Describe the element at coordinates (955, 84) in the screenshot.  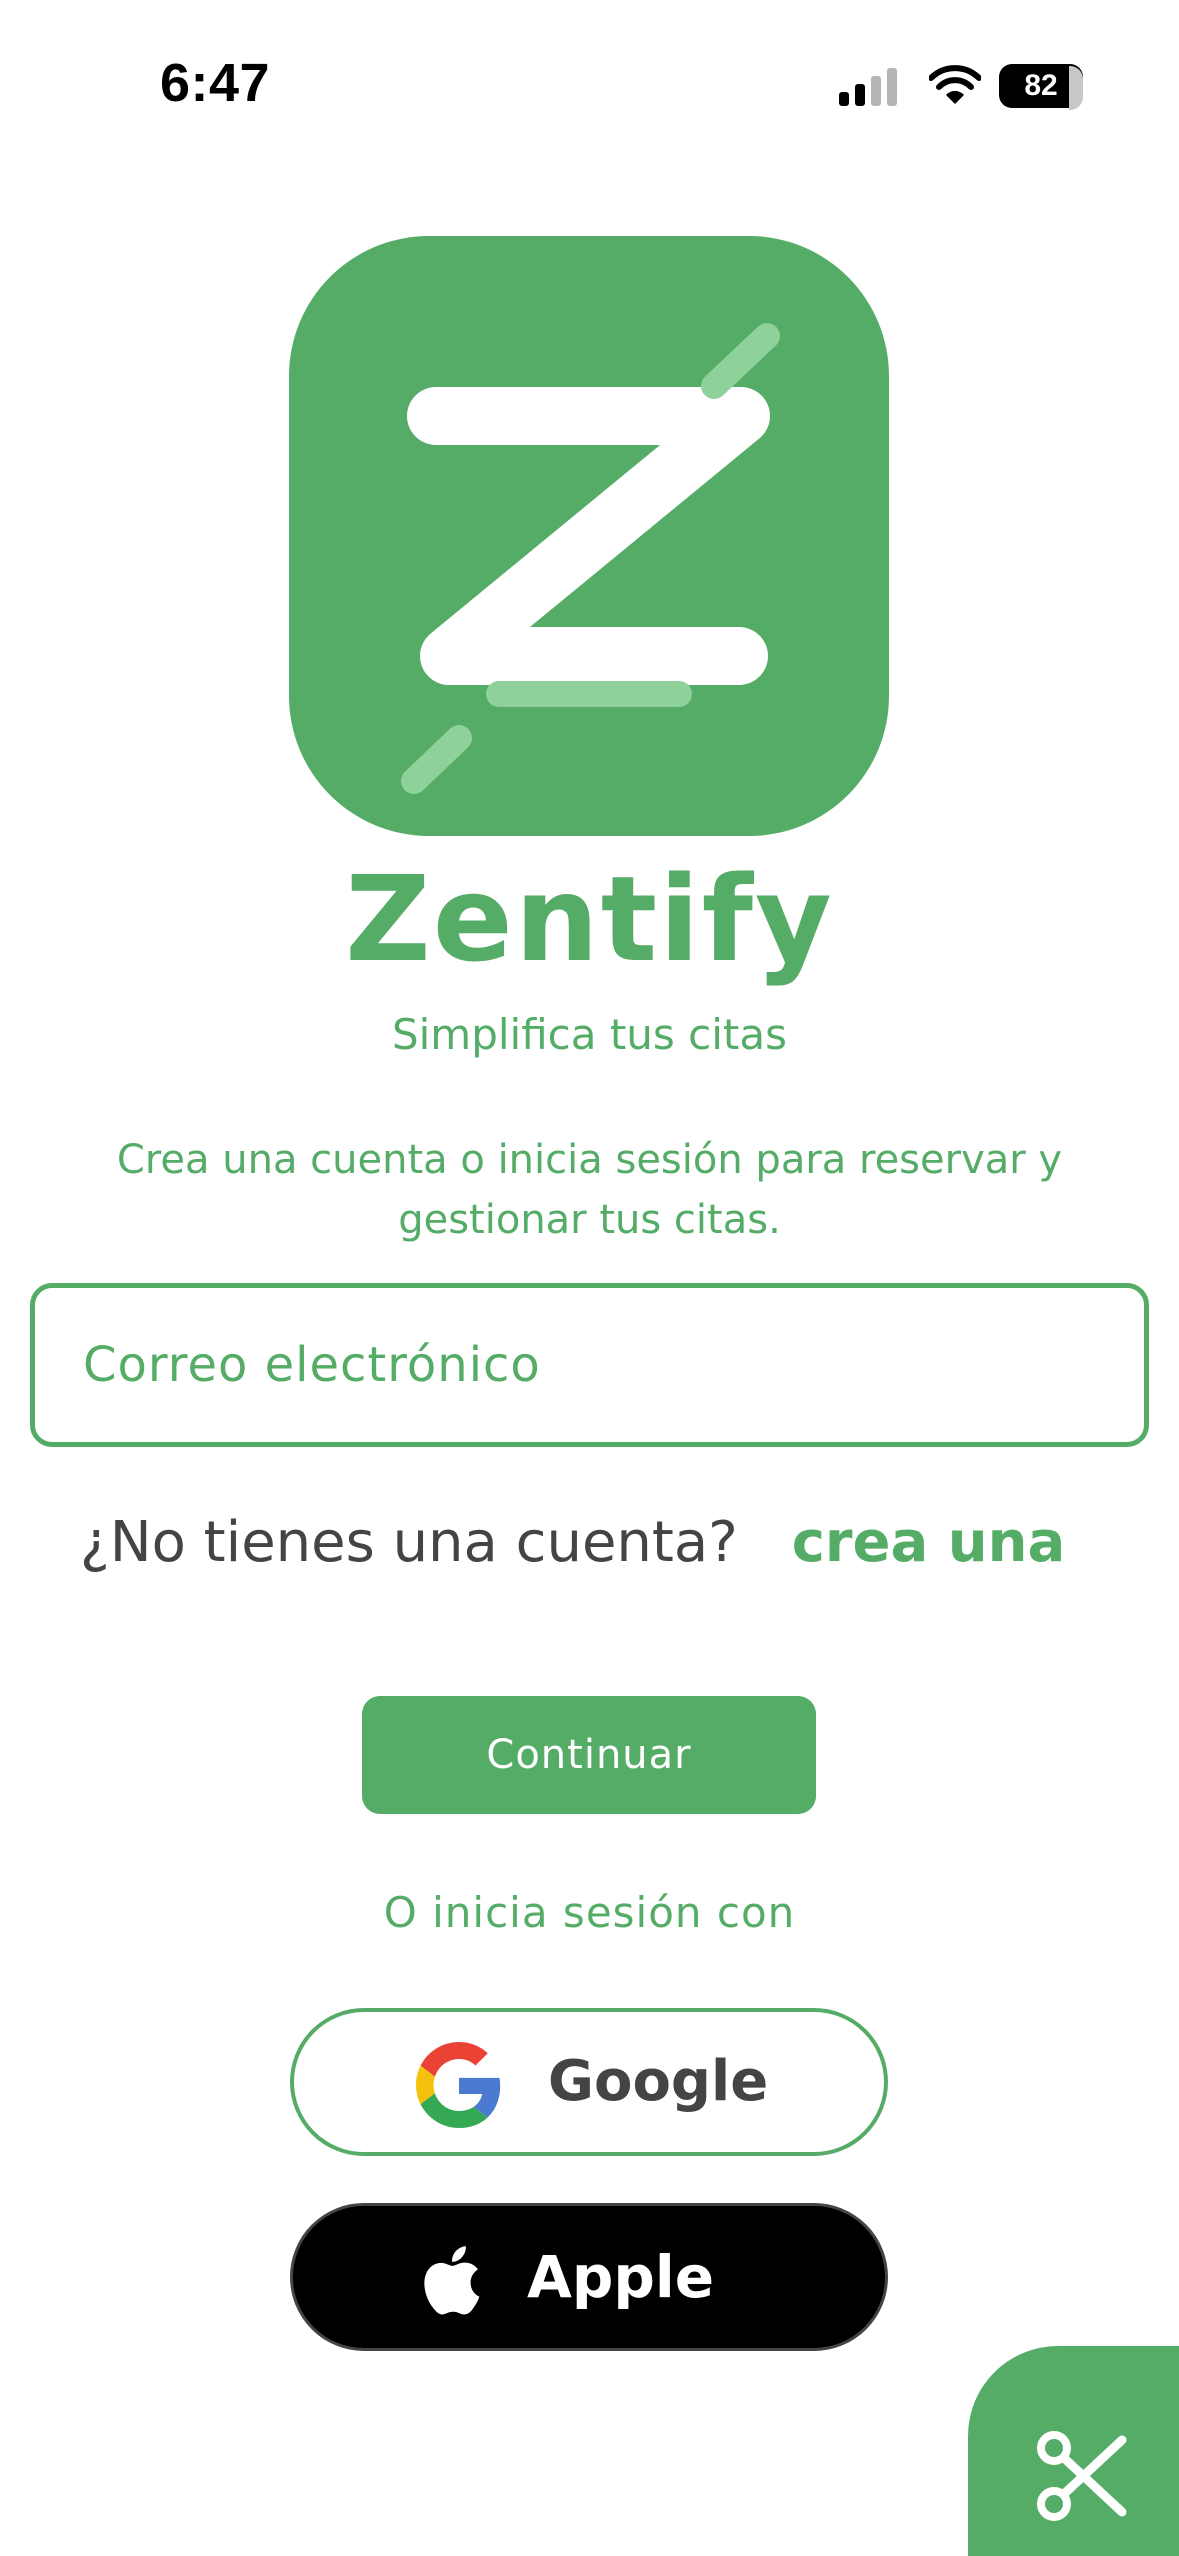
I see `wifi-icon` at that location.